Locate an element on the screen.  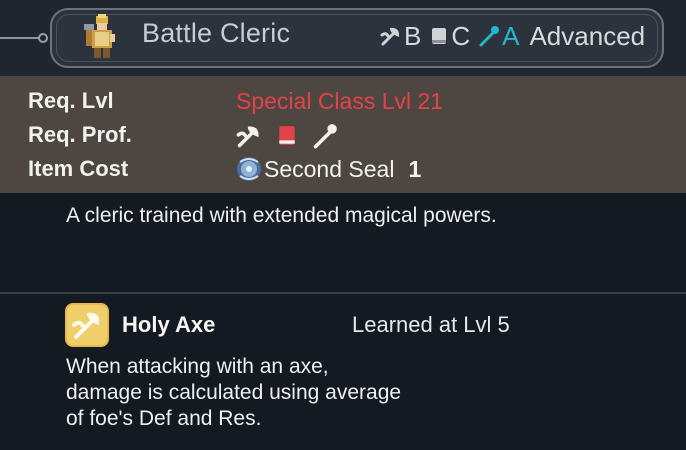
req-prof-row: Req. Prof. is located at coordinates (343, 135).